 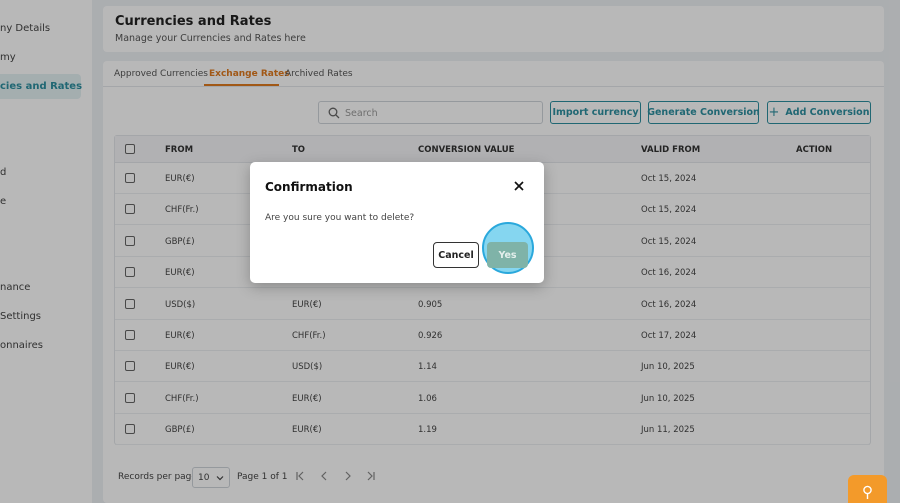 I want to click on close-icon, so click(x=519, y=186).